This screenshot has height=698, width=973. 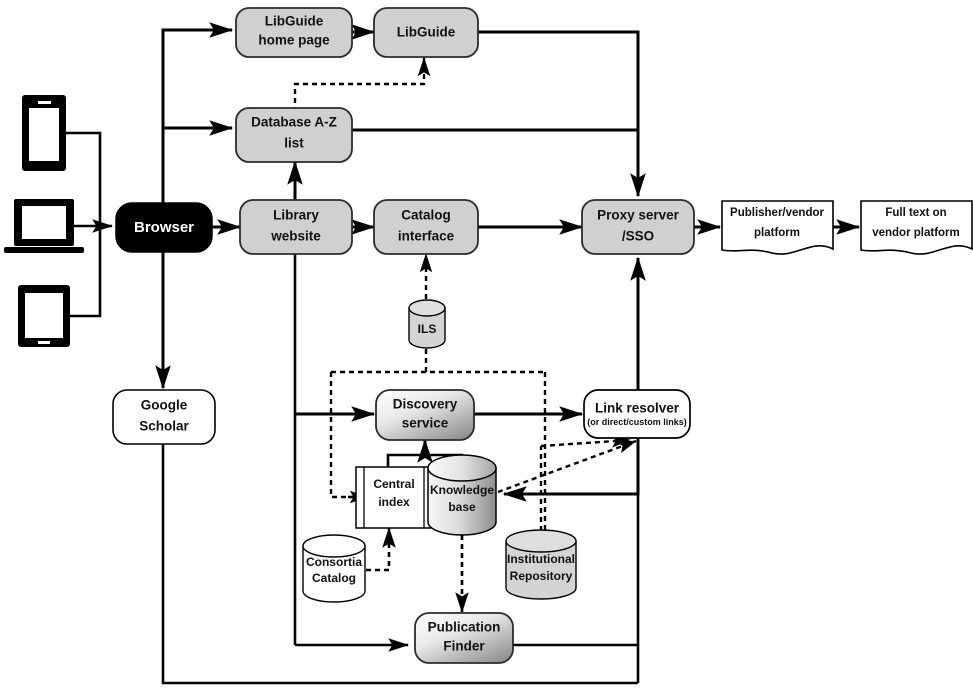 I want to click on node-consortia-catalog: Consortia Catalog, so click(x=334, y=568).